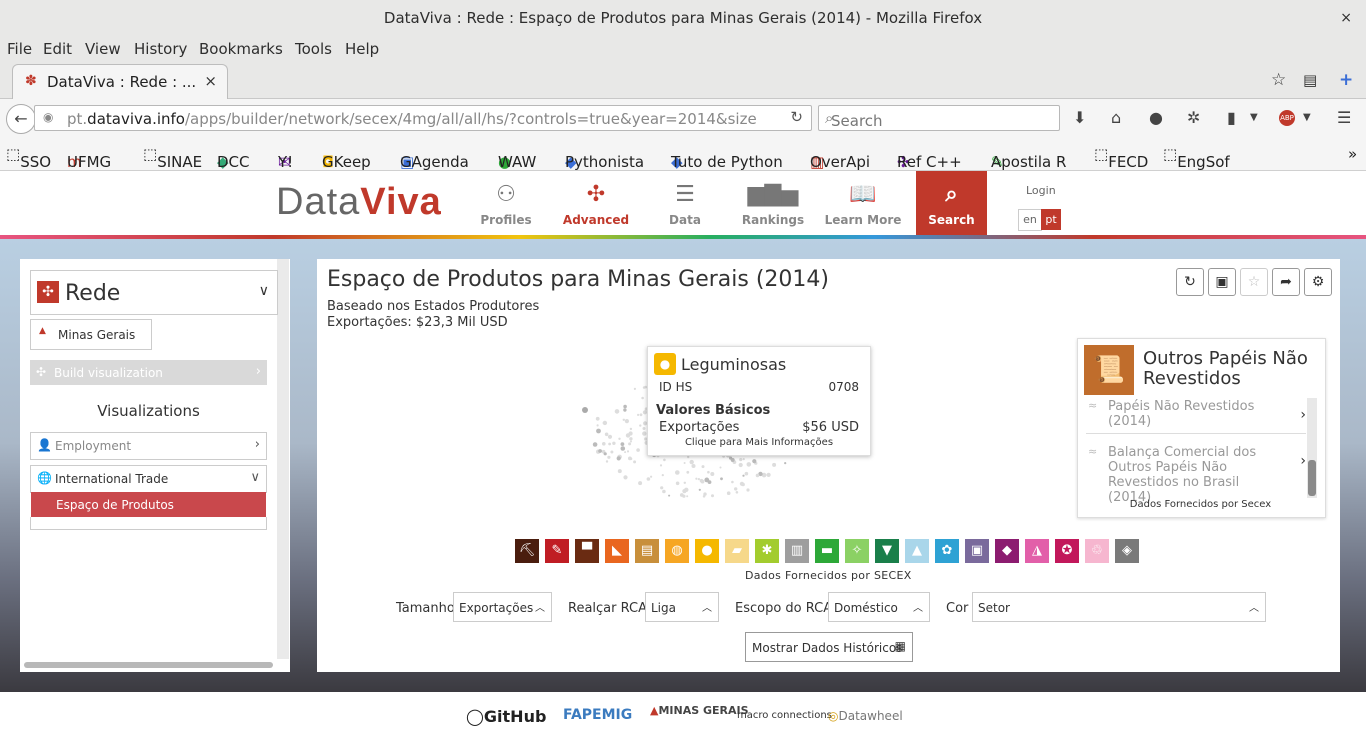  What do you see at coordinates (617, 551) in the screenshot?
I see `sector-icon: ◣` at bounding box center [617, 551].